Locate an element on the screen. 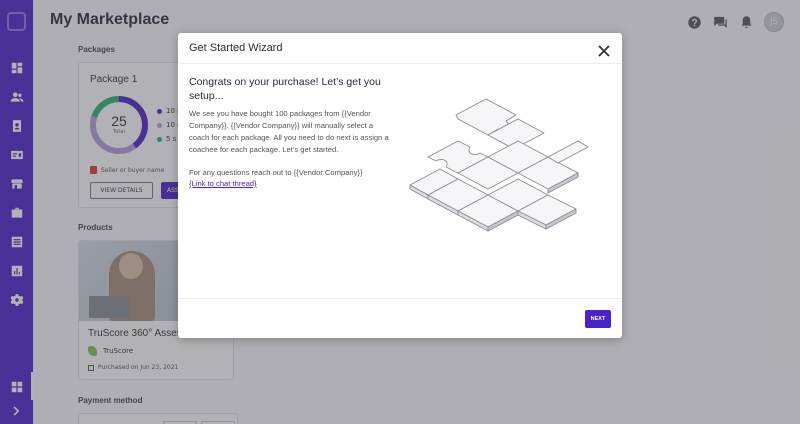  modal-footer-divider is located at coordinates (400, 298).